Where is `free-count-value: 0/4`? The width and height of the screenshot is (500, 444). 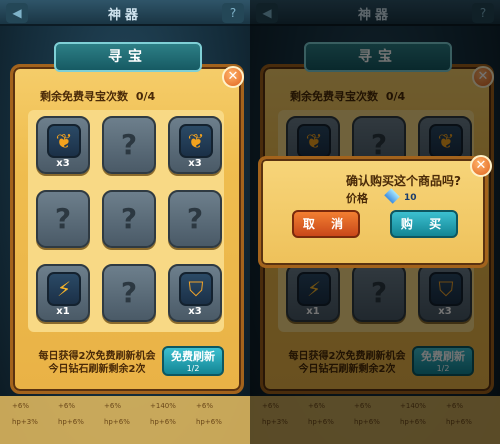 free-count-value: 0/4 is located at coordinates (145, 96).